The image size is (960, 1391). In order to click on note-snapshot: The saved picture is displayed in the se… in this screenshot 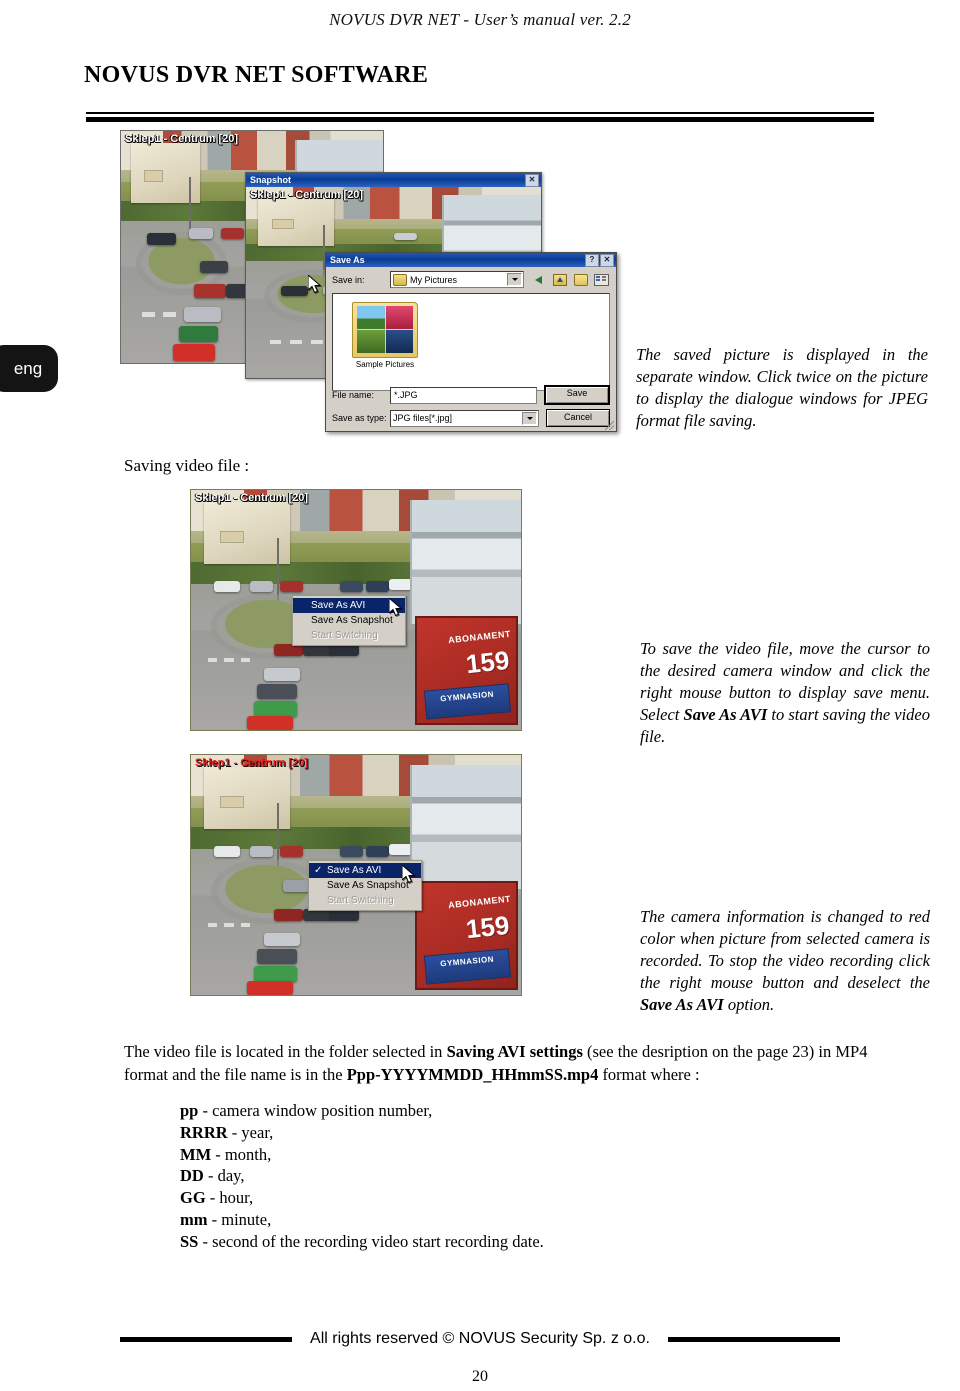, I will do `click(782, 388)`.